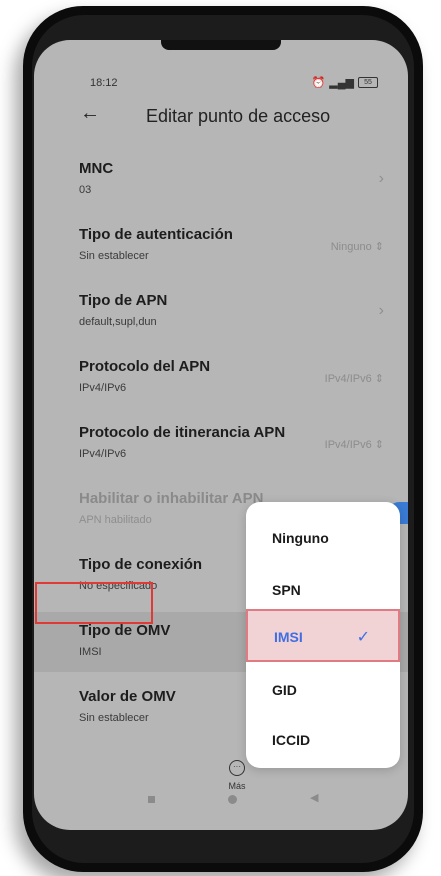  Describe the element at coordinates (363, 637) in the screenshot. I see `check-icon: ✓` at that location.